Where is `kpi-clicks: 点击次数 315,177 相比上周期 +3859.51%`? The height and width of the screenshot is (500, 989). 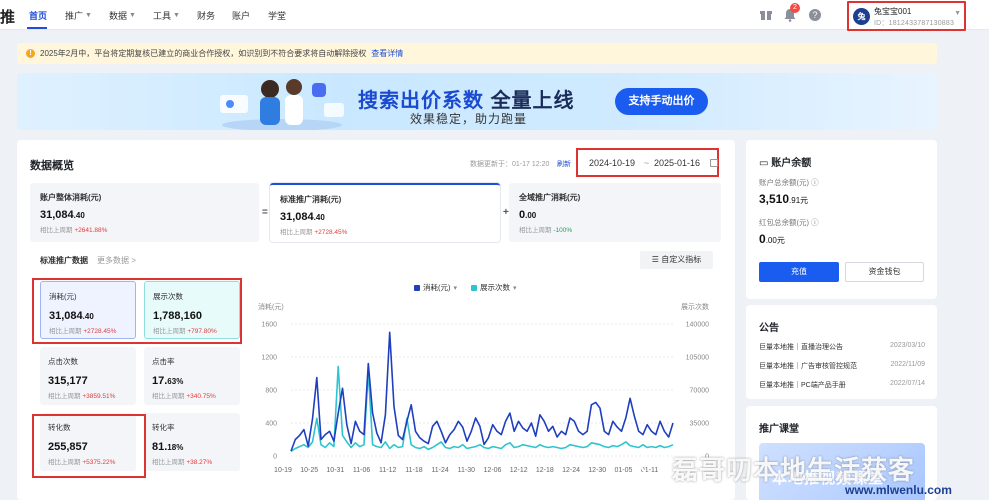 kpi-clicks: 点击次数 315,177 相比上周期 +3859.51% is located at coordinates (88, 376).